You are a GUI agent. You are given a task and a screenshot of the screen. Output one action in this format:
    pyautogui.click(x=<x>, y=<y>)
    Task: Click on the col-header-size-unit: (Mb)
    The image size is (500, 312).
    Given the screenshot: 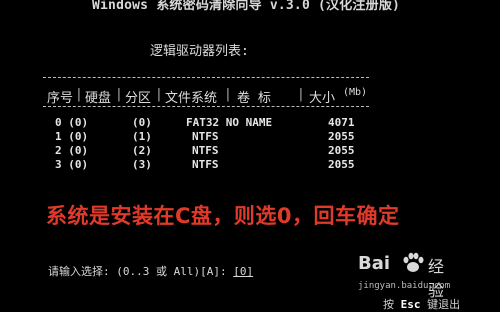 What is the action you would take?
    pyautogui.click(x=355, y=92)
    